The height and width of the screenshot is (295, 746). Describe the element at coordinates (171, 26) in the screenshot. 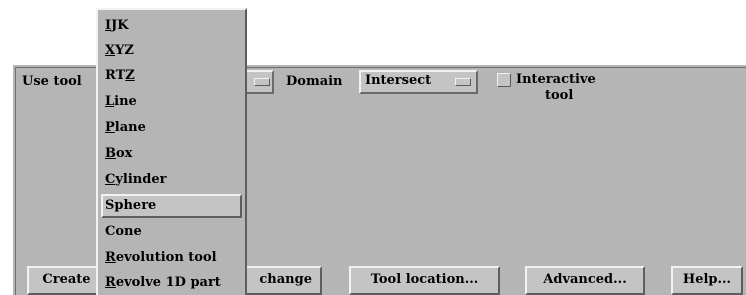

I see `menu-item-ijk: IJK` at that location.